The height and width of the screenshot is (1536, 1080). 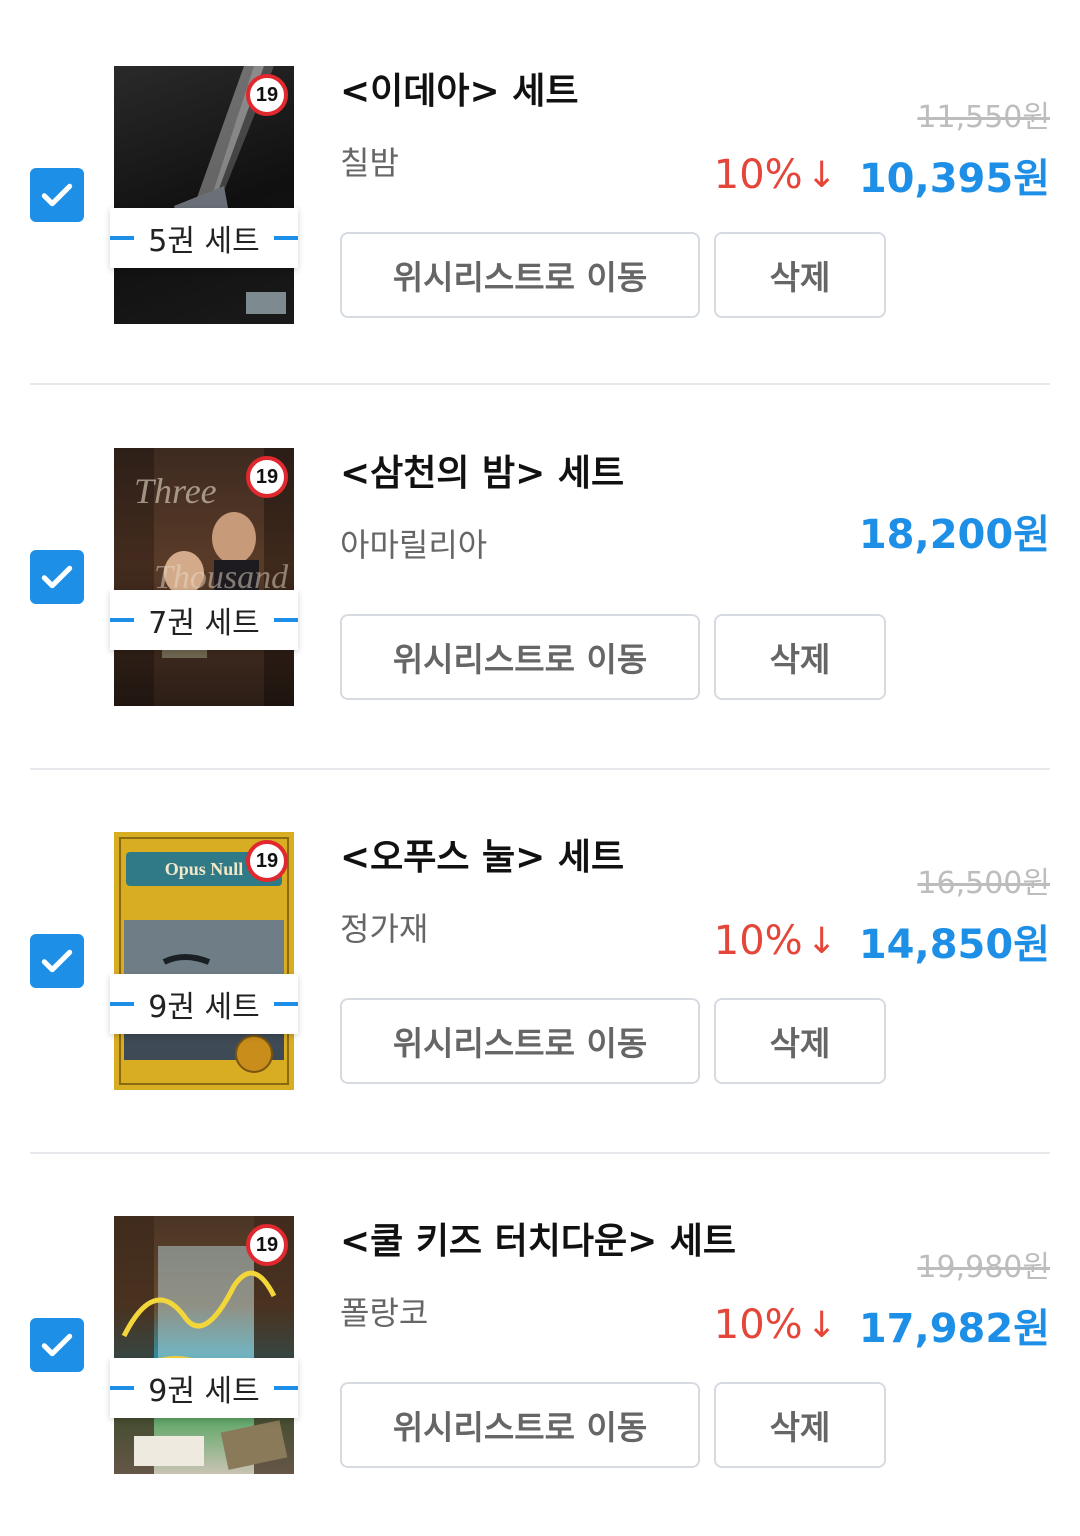 I want to click on item-title: <쿨 키즈 터치다운> 세트, so click(x=538, y=1238).